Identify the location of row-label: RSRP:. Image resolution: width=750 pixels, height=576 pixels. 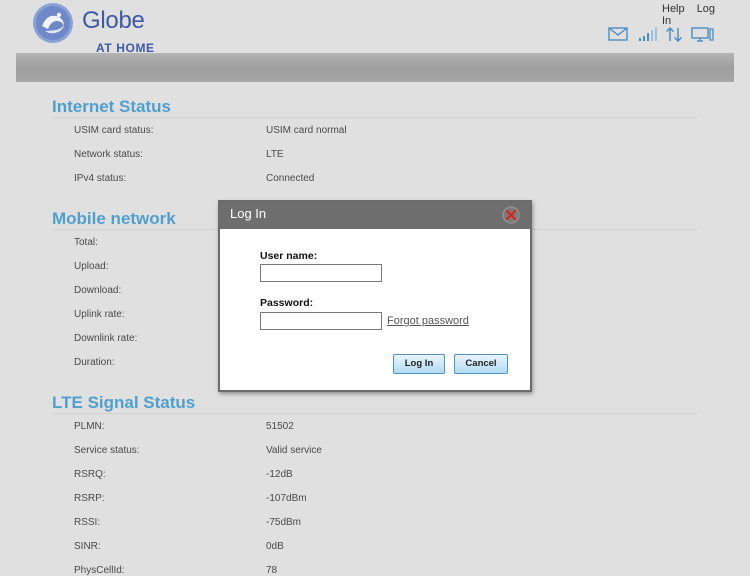
(89, 498).